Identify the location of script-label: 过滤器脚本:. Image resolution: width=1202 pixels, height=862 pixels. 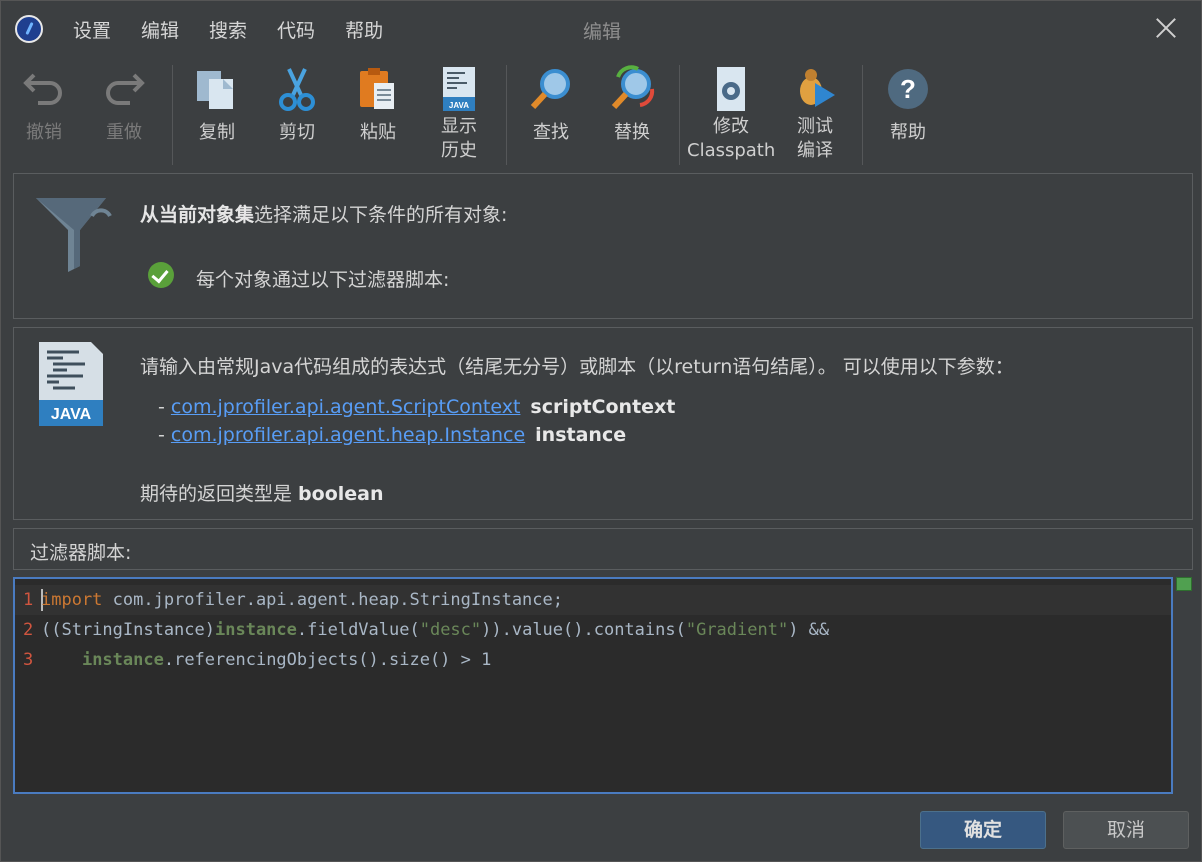
(81, 553).